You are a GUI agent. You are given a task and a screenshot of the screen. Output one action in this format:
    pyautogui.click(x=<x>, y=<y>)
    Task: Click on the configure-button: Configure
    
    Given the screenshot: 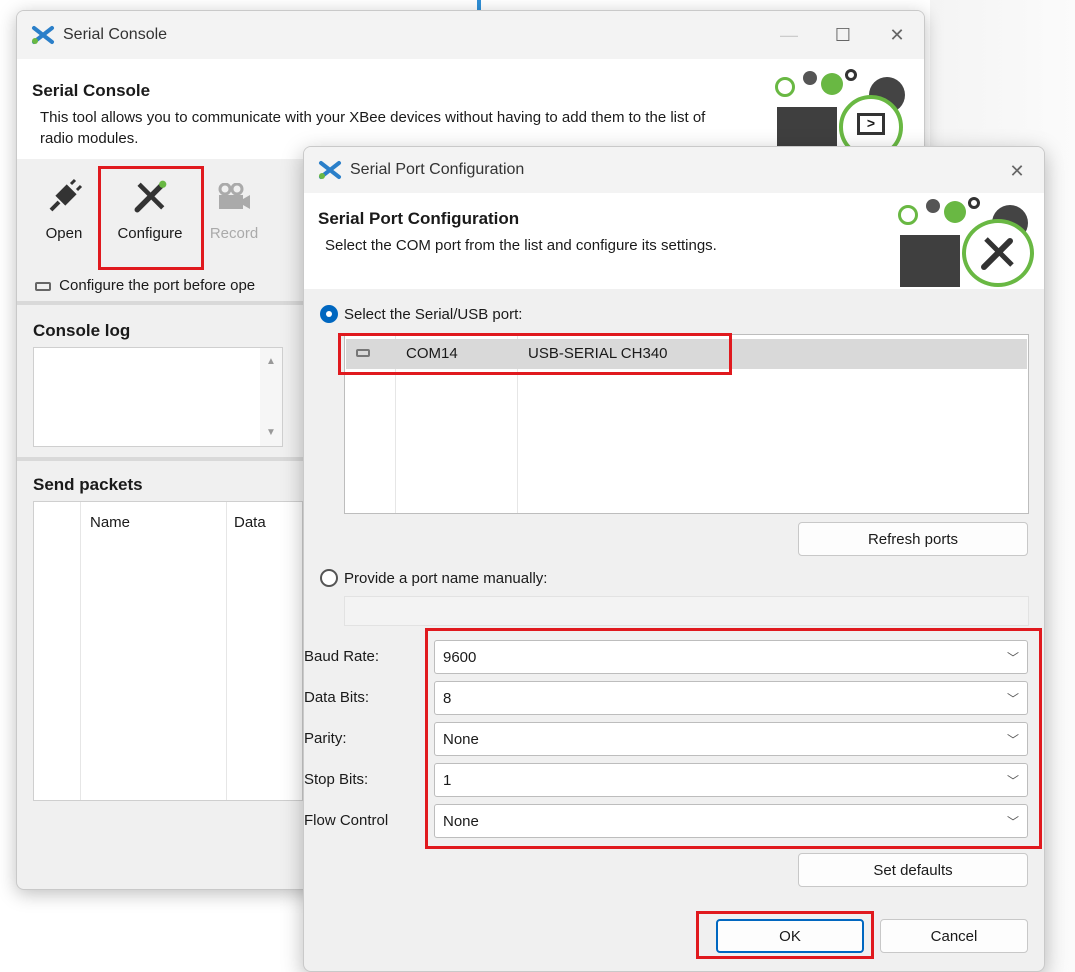 What is the action you would take?
    pyautogui.click(x=150, y=208)
    